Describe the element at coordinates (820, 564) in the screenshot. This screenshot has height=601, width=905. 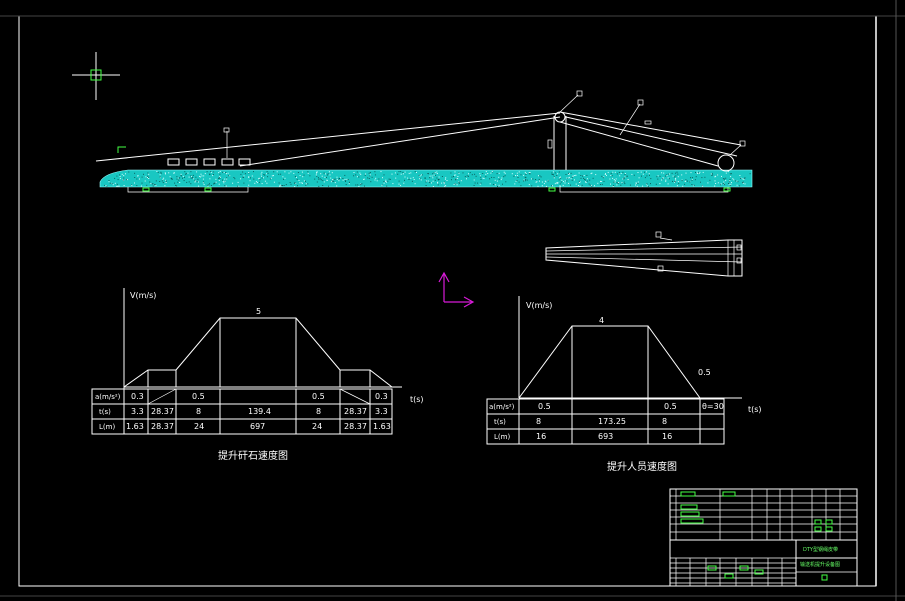
I see `drawing-name-line2: 输送机提升设备图` at that location.